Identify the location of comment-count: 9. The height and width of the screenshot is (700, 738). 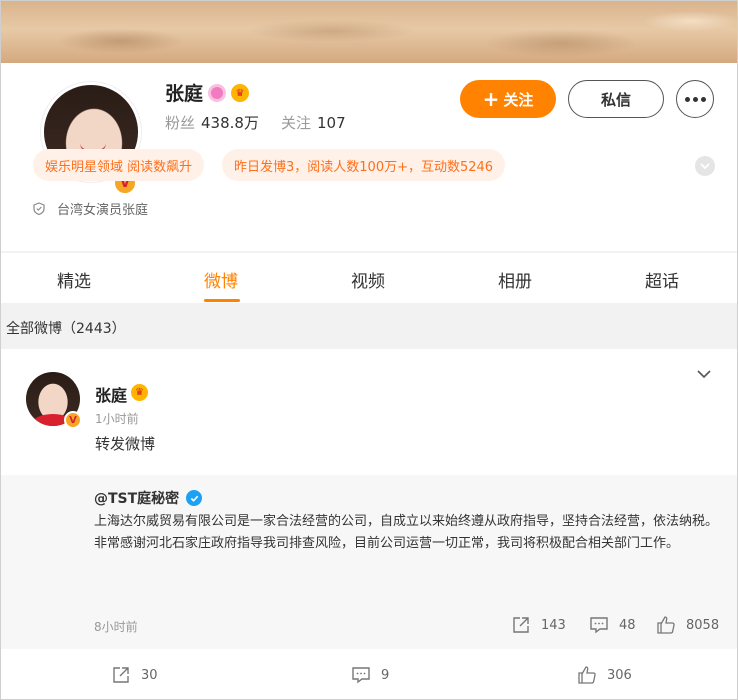
(385, 675).